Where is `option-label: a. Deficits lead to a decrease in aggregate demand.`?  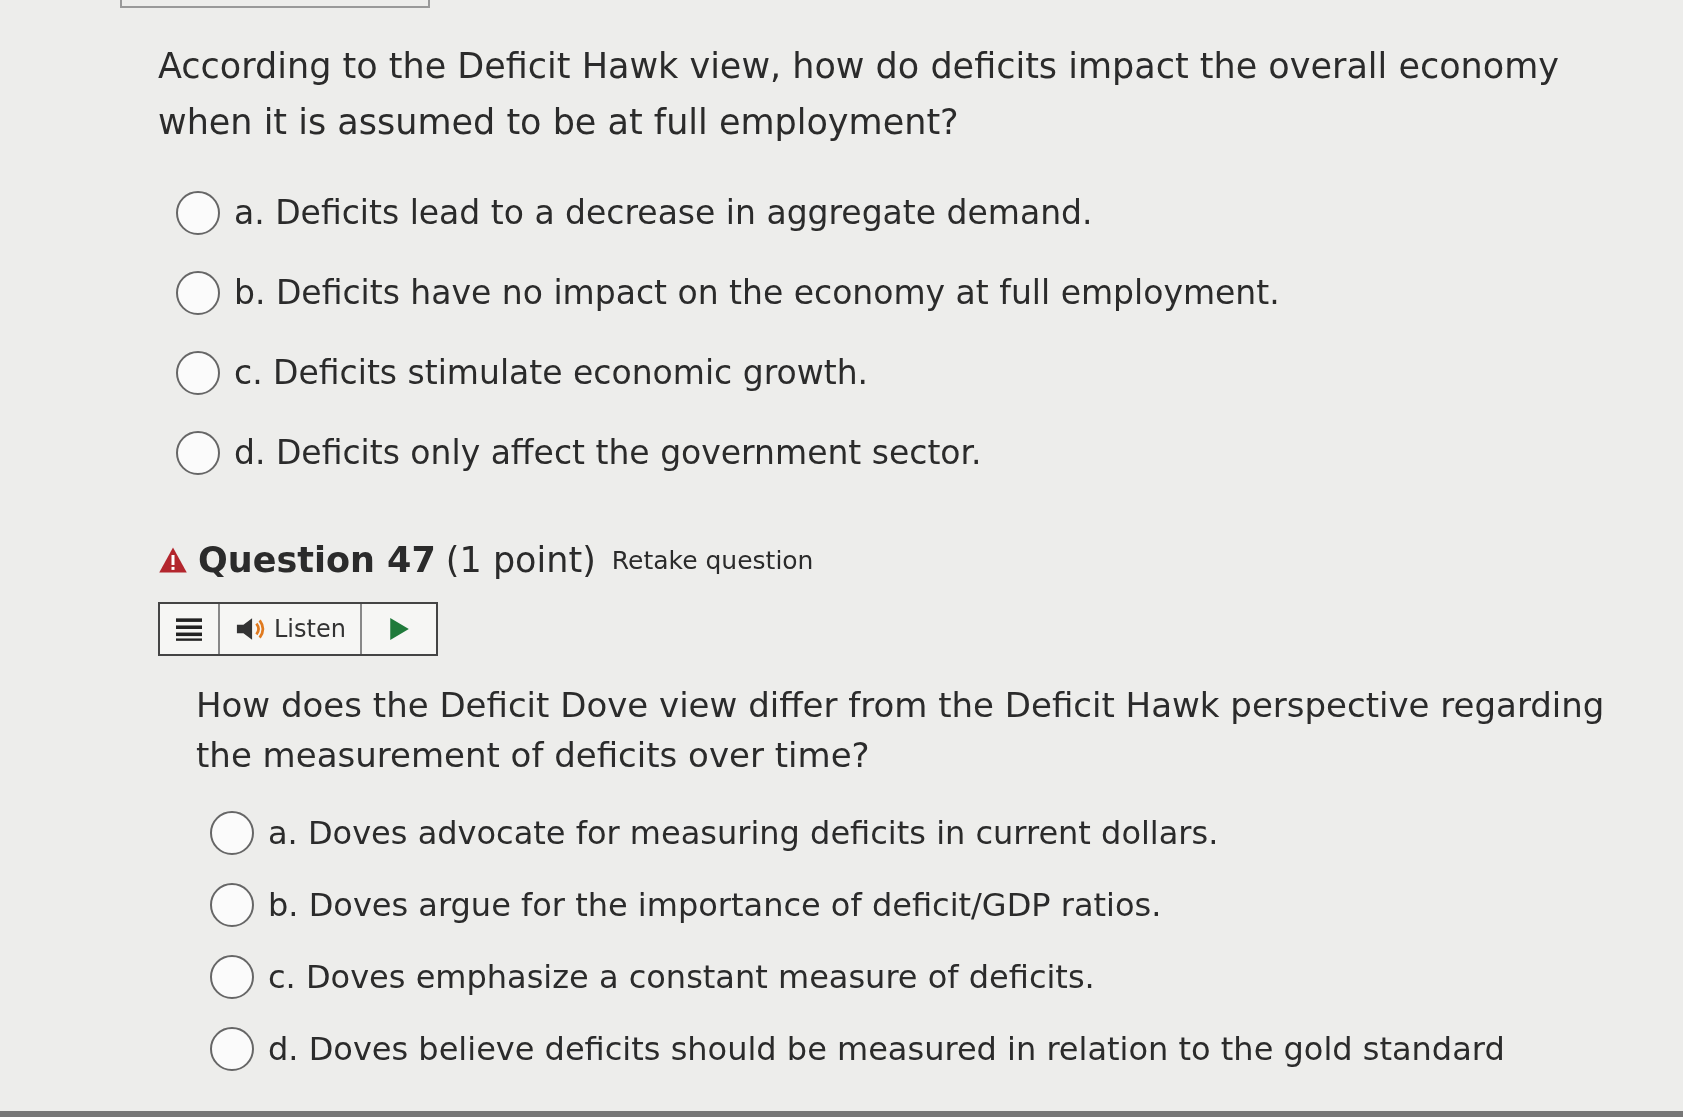 option-label: a. Deficits lead to a decrease in aggregate demand. is located at coordinates (663, 213).